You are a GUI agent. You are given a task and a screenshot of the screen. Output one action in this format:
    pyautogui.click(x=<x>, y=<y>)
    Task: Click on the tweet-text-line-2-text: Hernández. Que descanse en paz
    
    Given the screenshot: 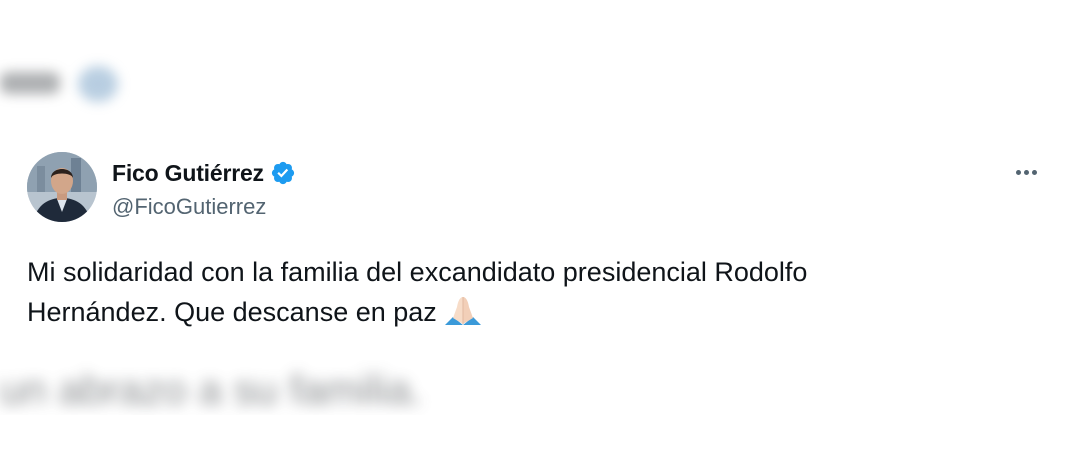 What is the action you would take?
    pyautogui.click(x=232, y=312)
    